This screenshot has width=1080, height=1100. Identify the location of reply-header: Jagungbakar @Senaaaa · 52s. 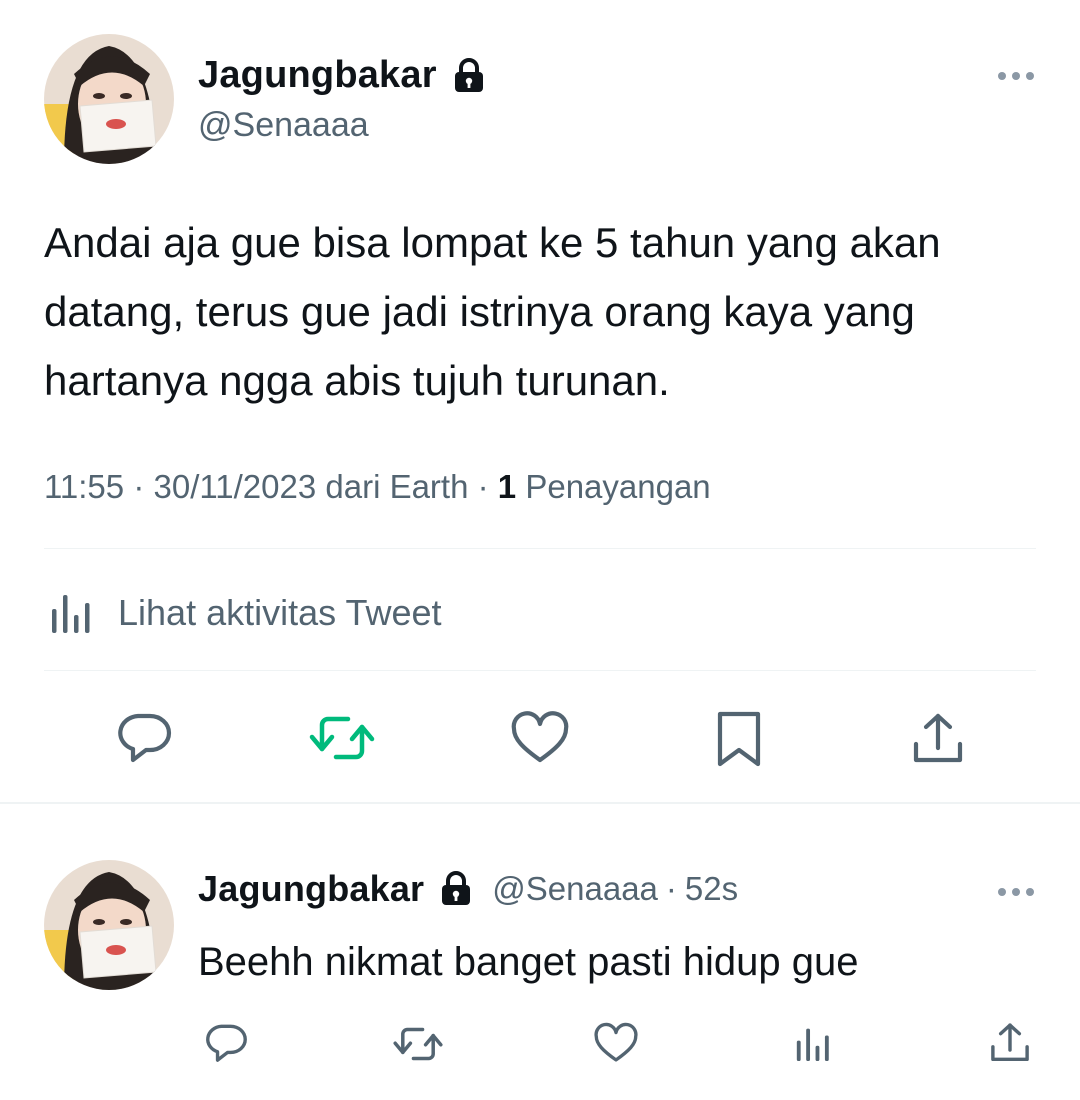
(468, 889).